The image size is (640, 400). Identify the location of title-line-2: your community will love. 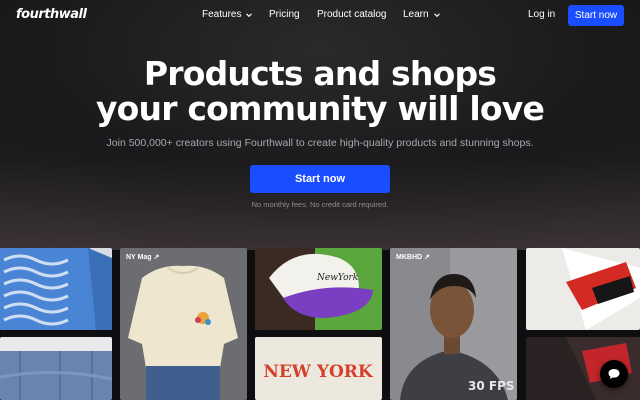
(320, 108).